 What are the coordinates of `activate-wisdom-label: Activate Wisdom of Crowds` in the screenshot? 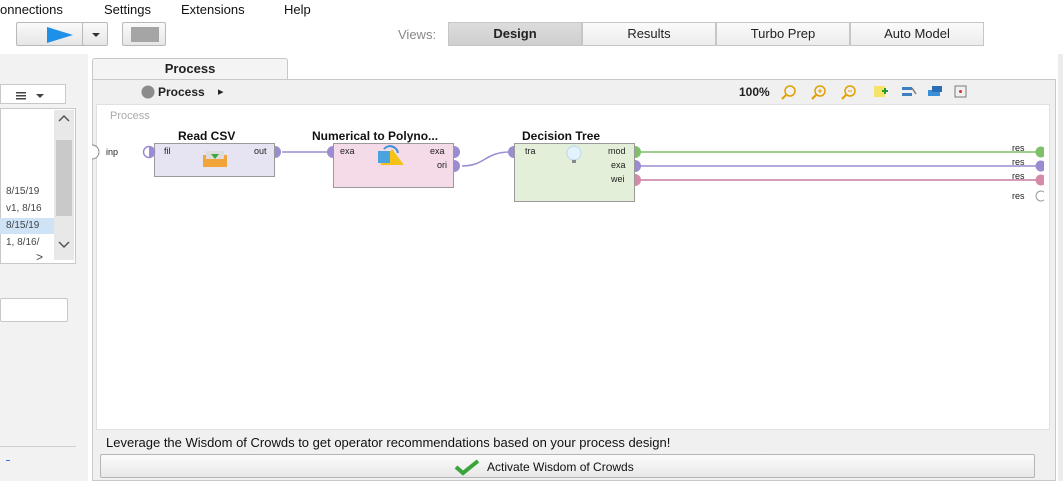 It's located at (560, 467).